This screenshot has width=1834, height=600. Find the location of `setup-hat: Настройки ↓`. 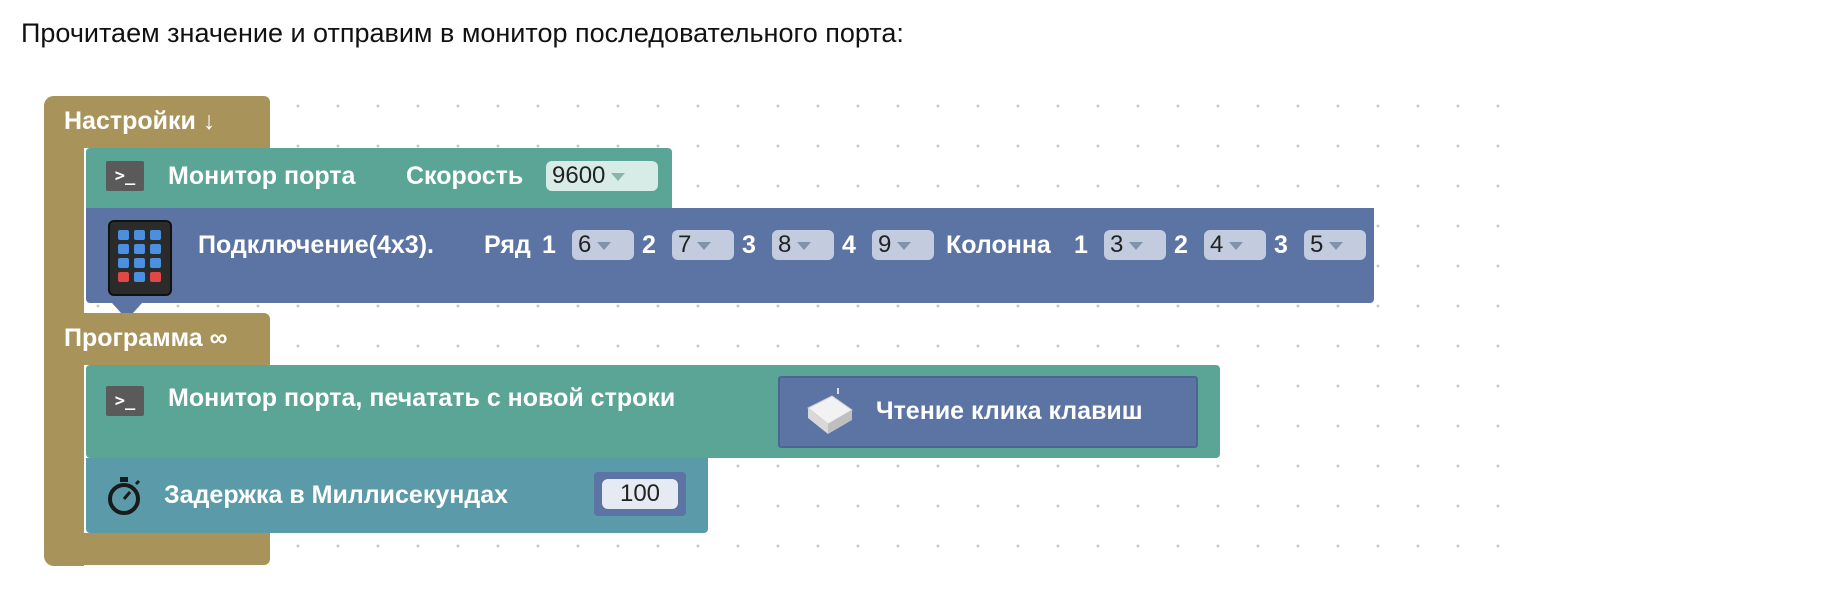

setup-hat: Настройки ↓ is located at coordinates (157, 122).